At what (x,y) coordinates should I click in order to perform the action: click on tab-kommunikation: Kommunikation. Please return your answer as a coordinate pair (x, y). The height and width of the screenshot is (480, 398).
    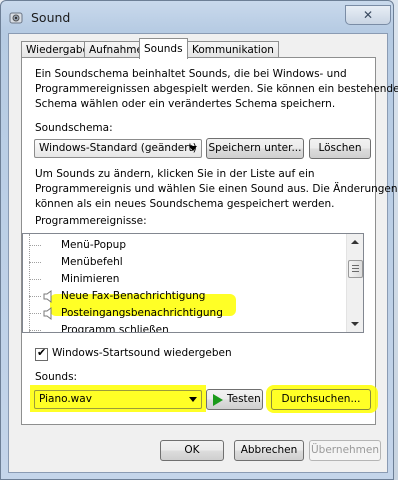
    Looking at the image, I should click on (233, 49).